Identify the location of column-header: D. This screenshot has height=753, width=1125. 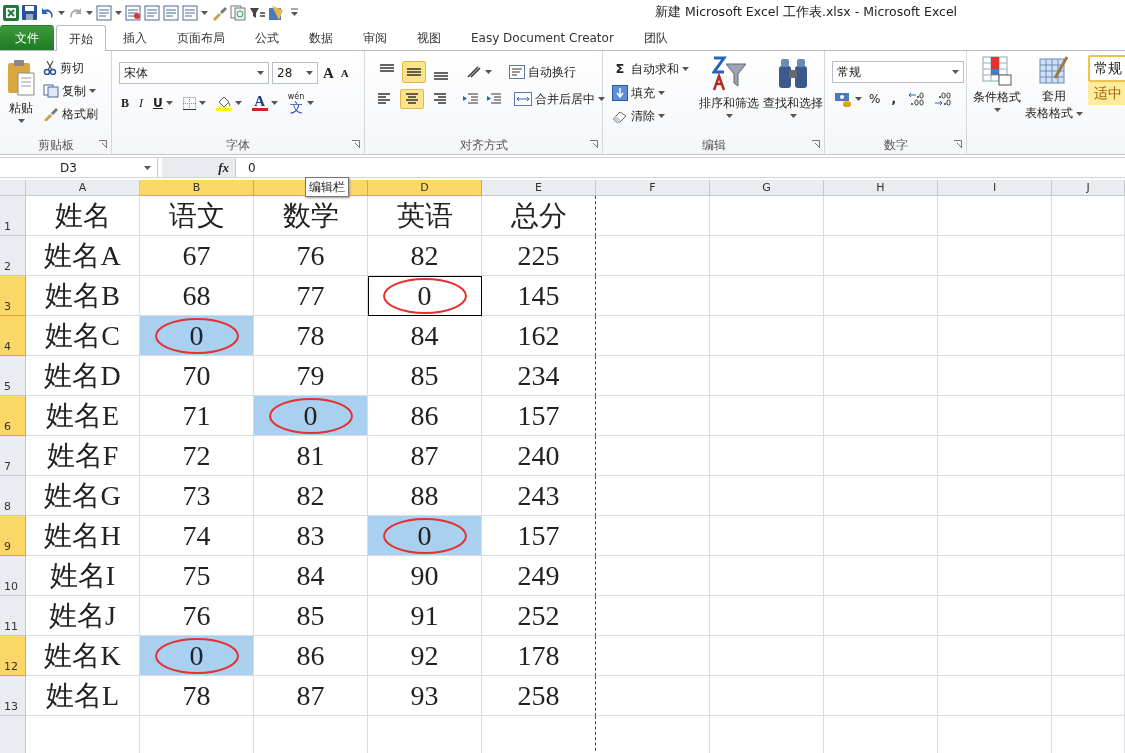
(425, 188).